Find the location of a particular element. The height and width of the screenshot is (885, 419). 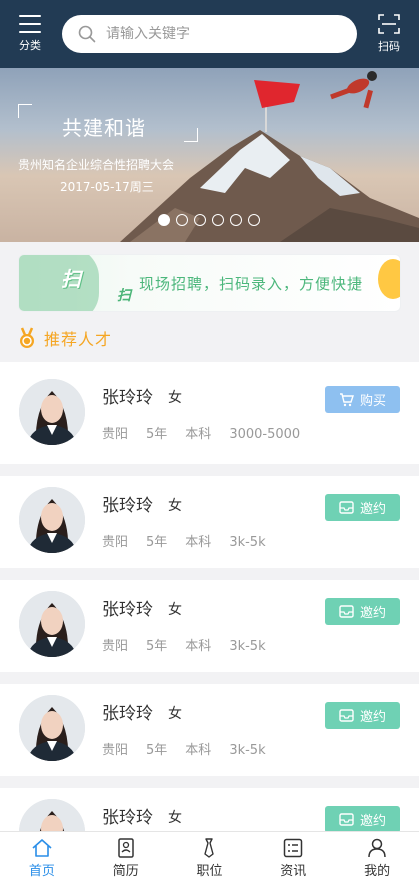

top-header: 分类 扫码 is located at coordinates (209, 34).